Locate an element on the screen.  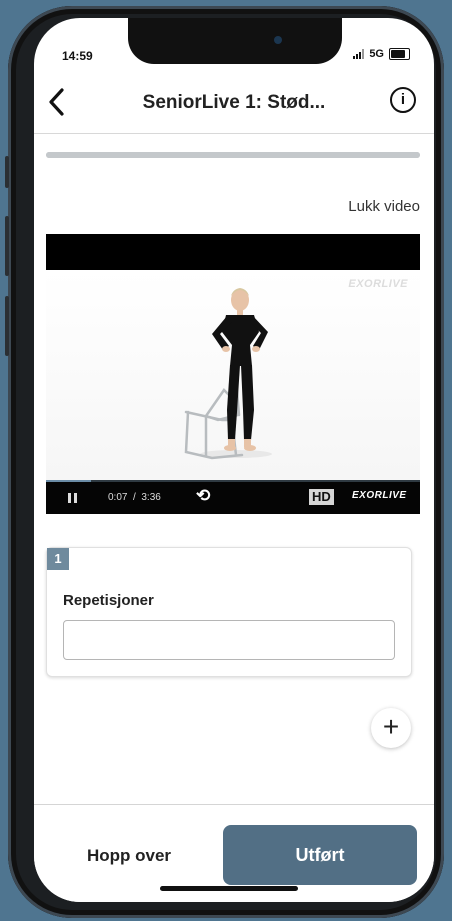
hd-toggle: HD is located at coordinates (321, 497).